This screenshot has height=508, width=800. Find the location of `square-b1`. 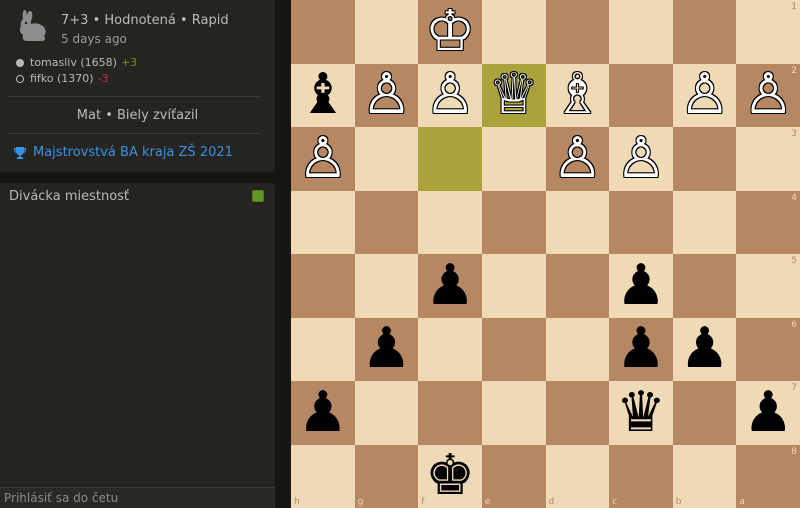

square-b1 is located at coordinates (704, 32).